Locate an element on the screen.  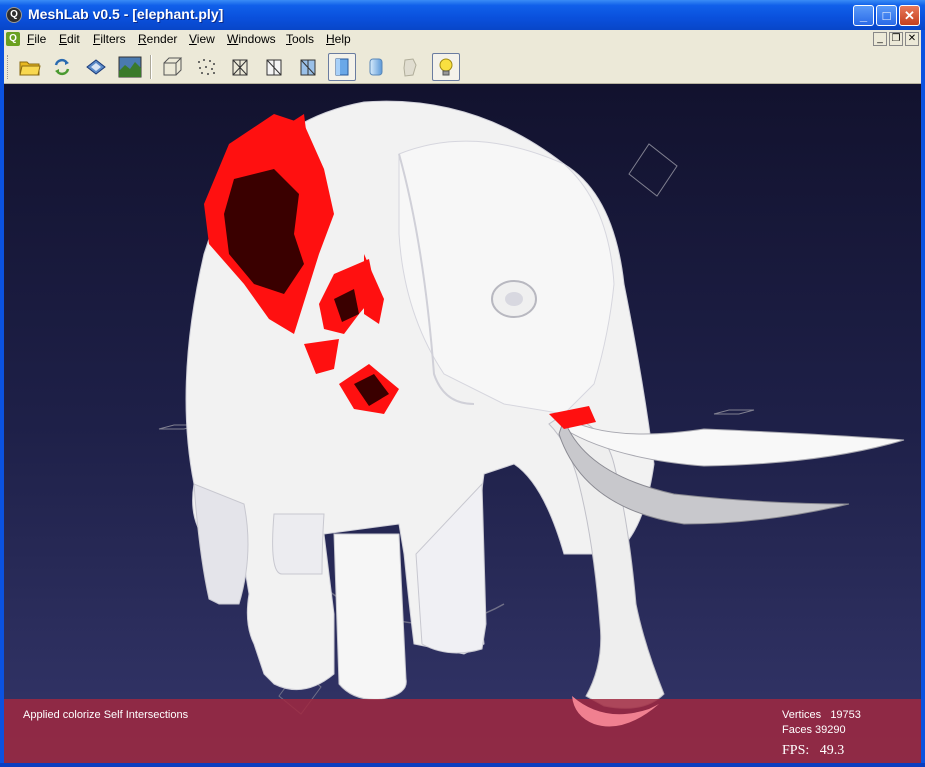
faces-value: 39290 is located at coordinates (830, 730).